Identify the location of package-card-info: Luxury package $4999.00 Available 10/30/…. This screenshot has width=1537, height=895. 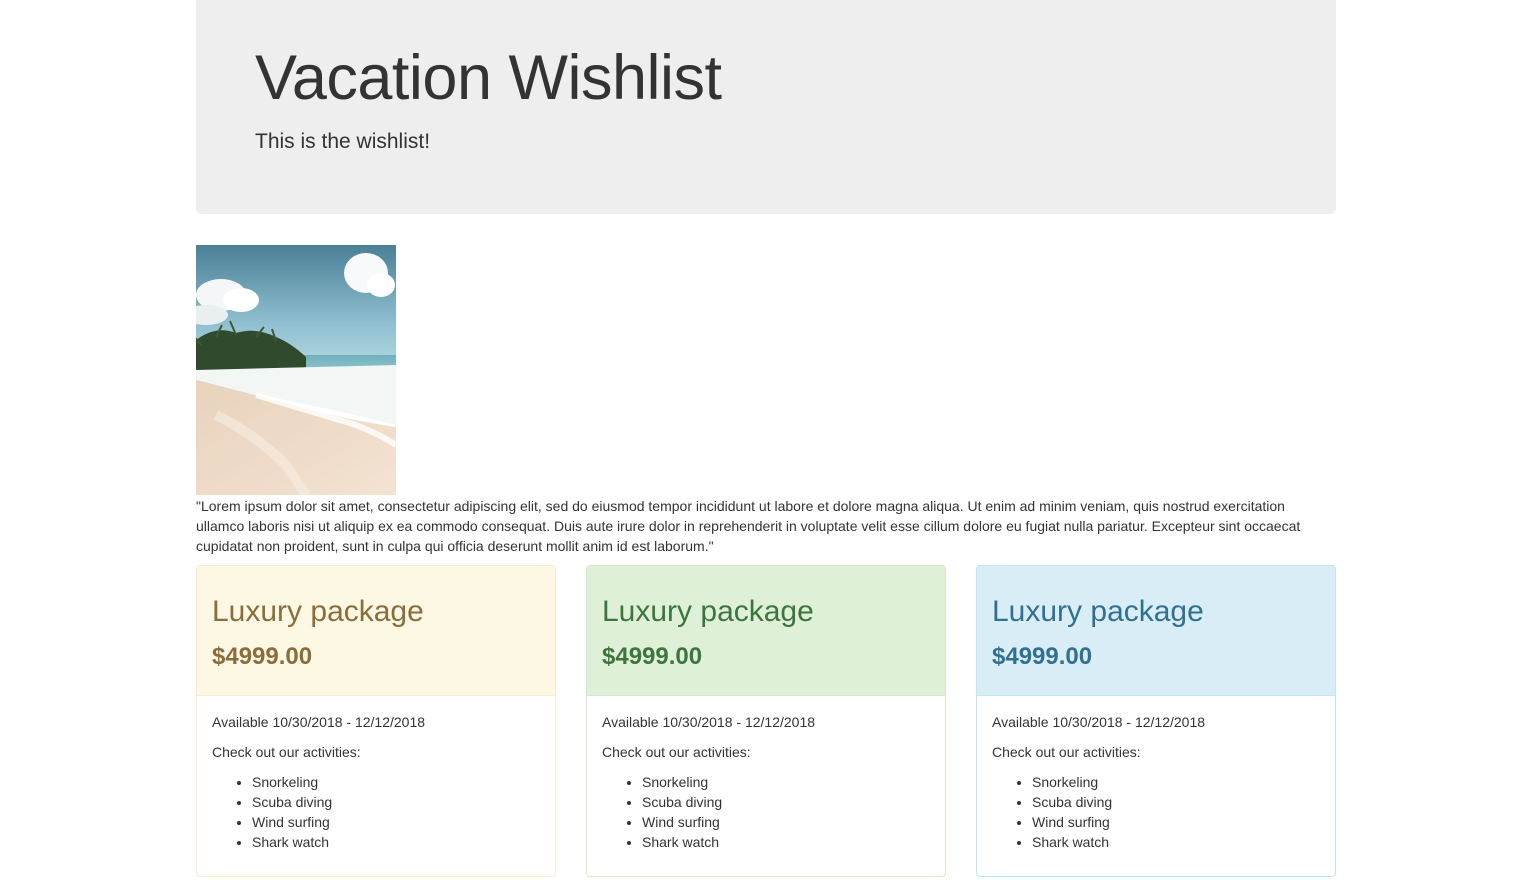
(1156, 721).